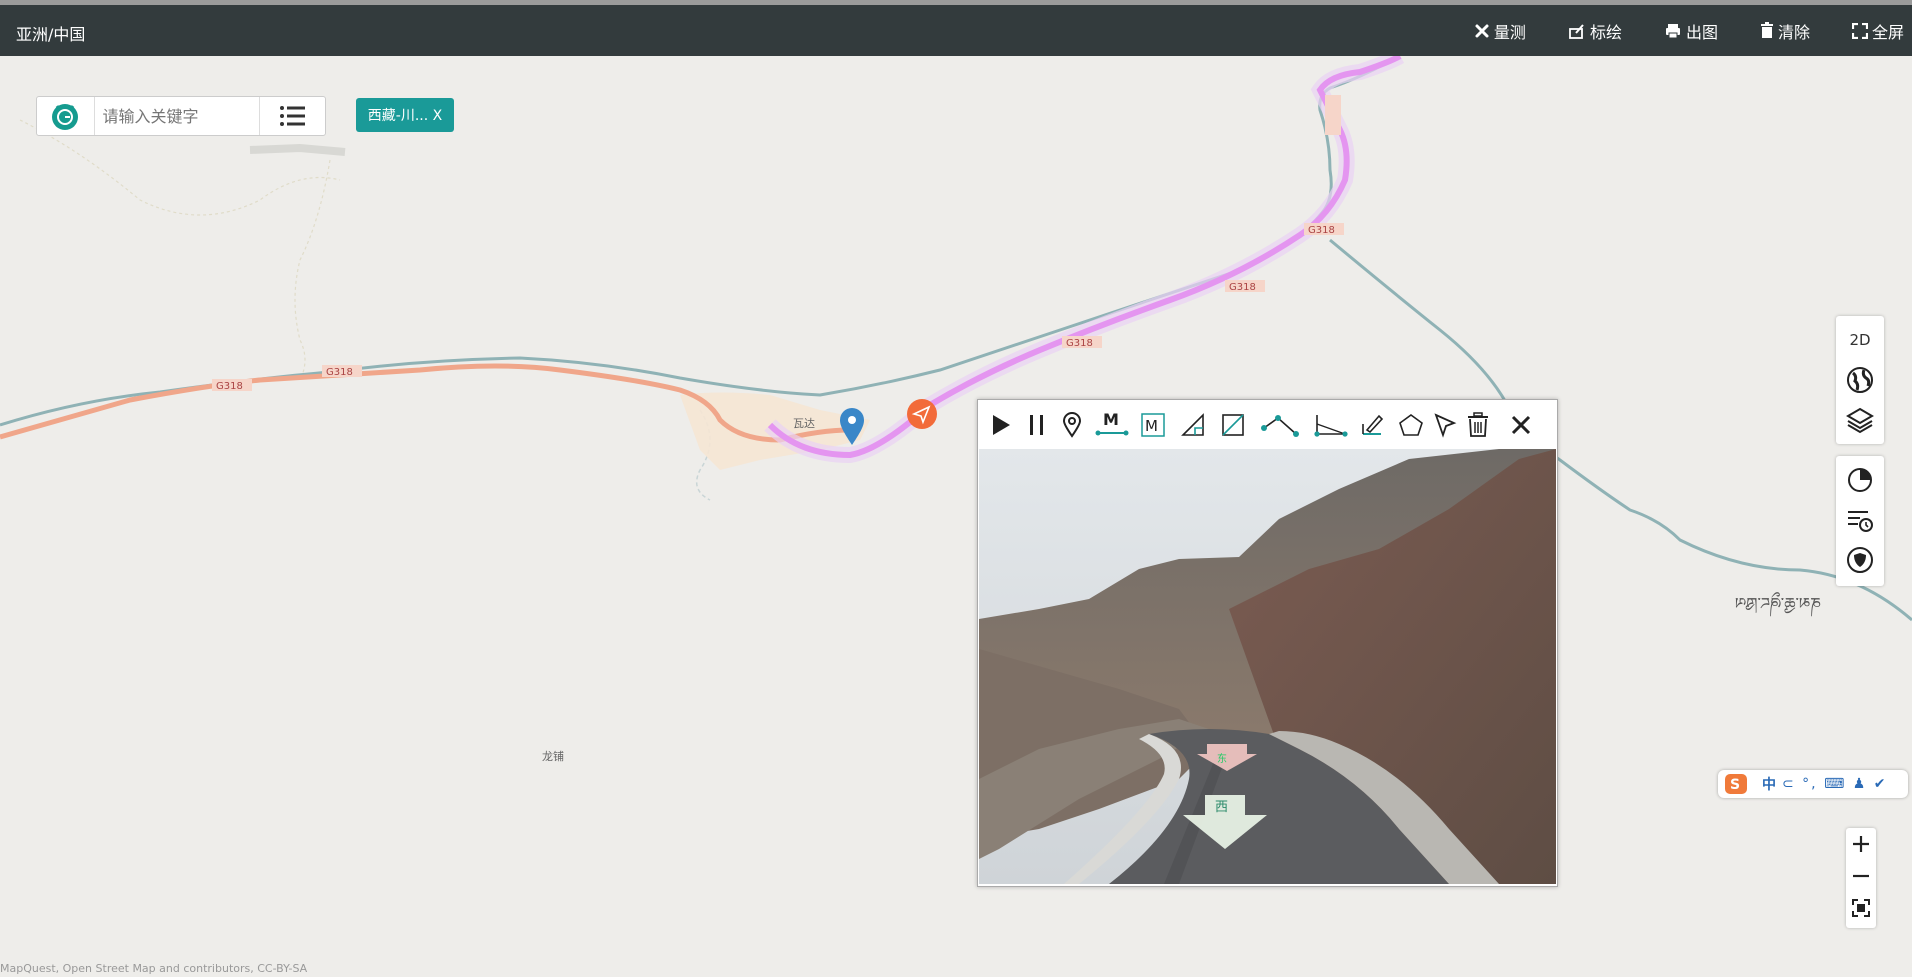 Image resolution: width=1912 pixels, height=977 pixels. What do you see at coordinates (1321, 230) in the screenshot?
I see `road-shield-5: G318` at bounding box center [1321, 230].